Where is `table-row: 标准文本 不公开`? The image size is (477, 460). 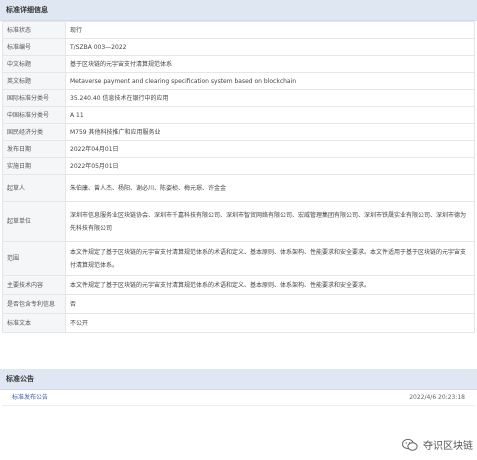
table-row: 标准文本 不公开 is located at coordinates (238, 323).